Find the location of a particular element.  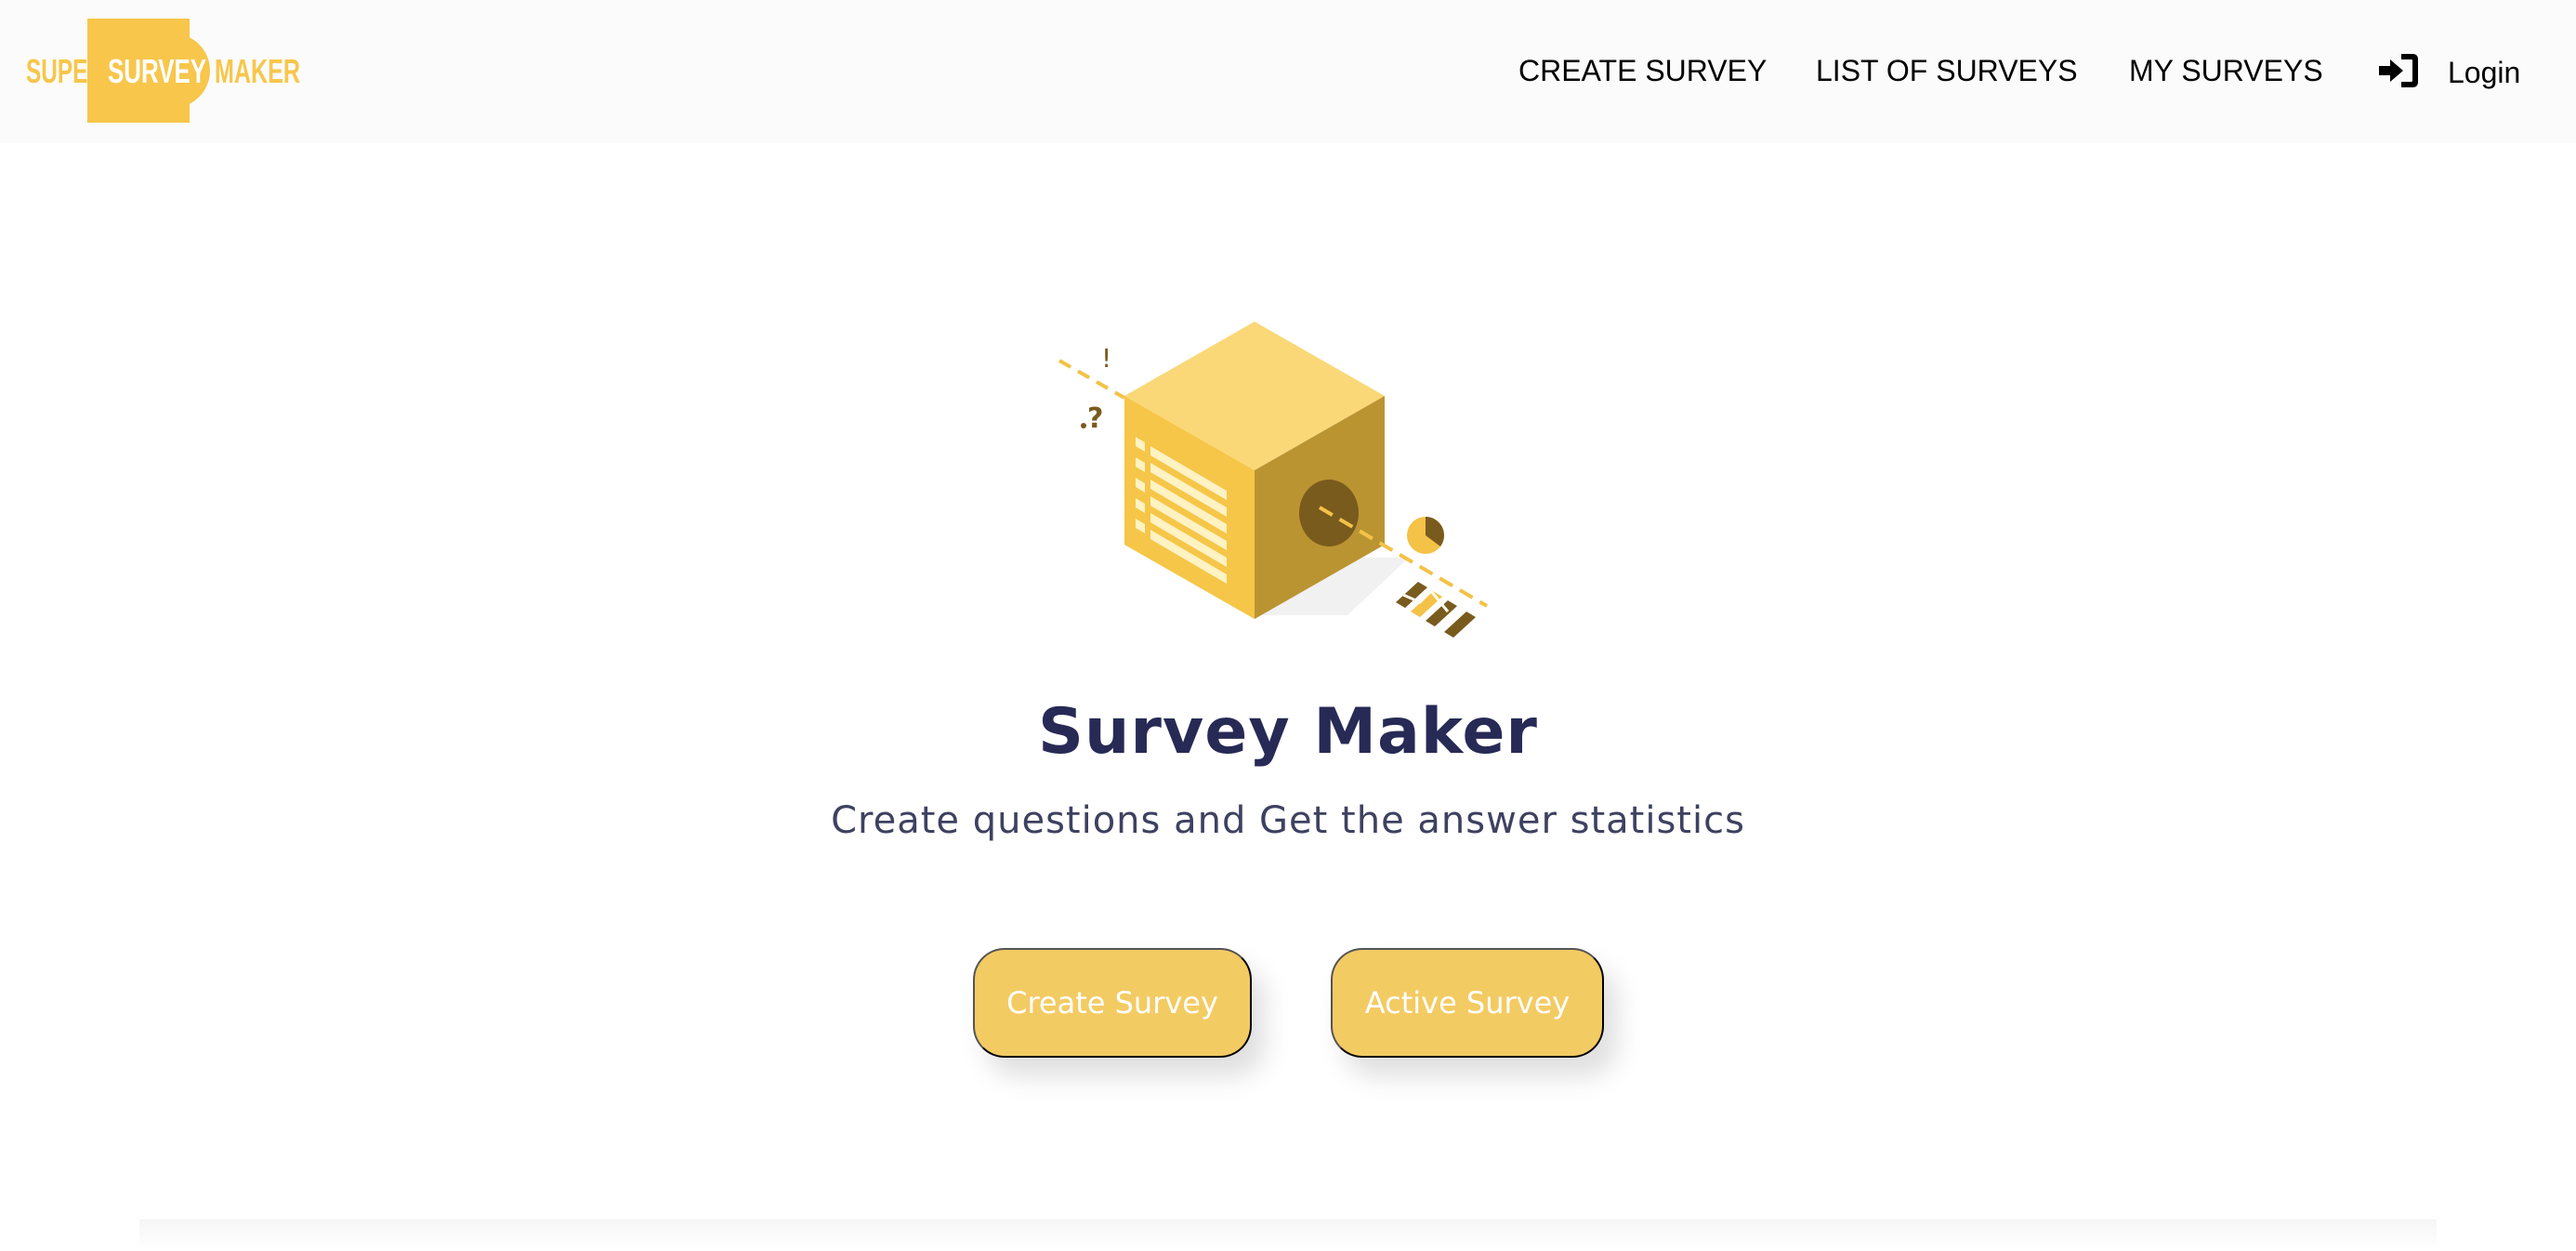

page-title: Survey Maker is located at coordinates (1288, 732).